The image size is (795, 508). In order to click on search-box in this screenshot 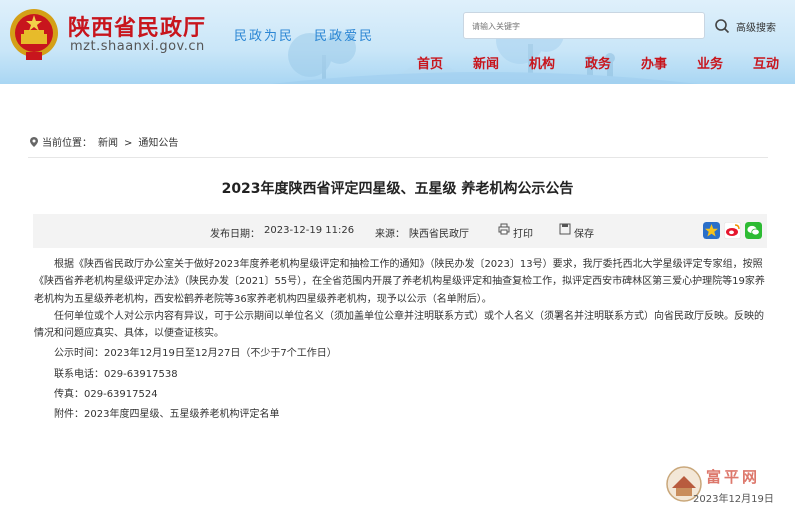, I will do `click(584, 25)`.